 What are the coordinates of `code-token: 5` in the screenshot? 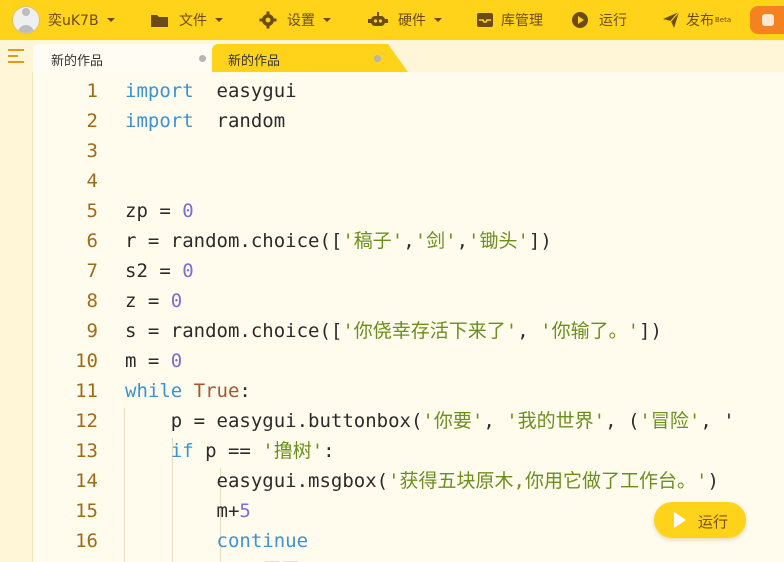 It's located at (245, 511).